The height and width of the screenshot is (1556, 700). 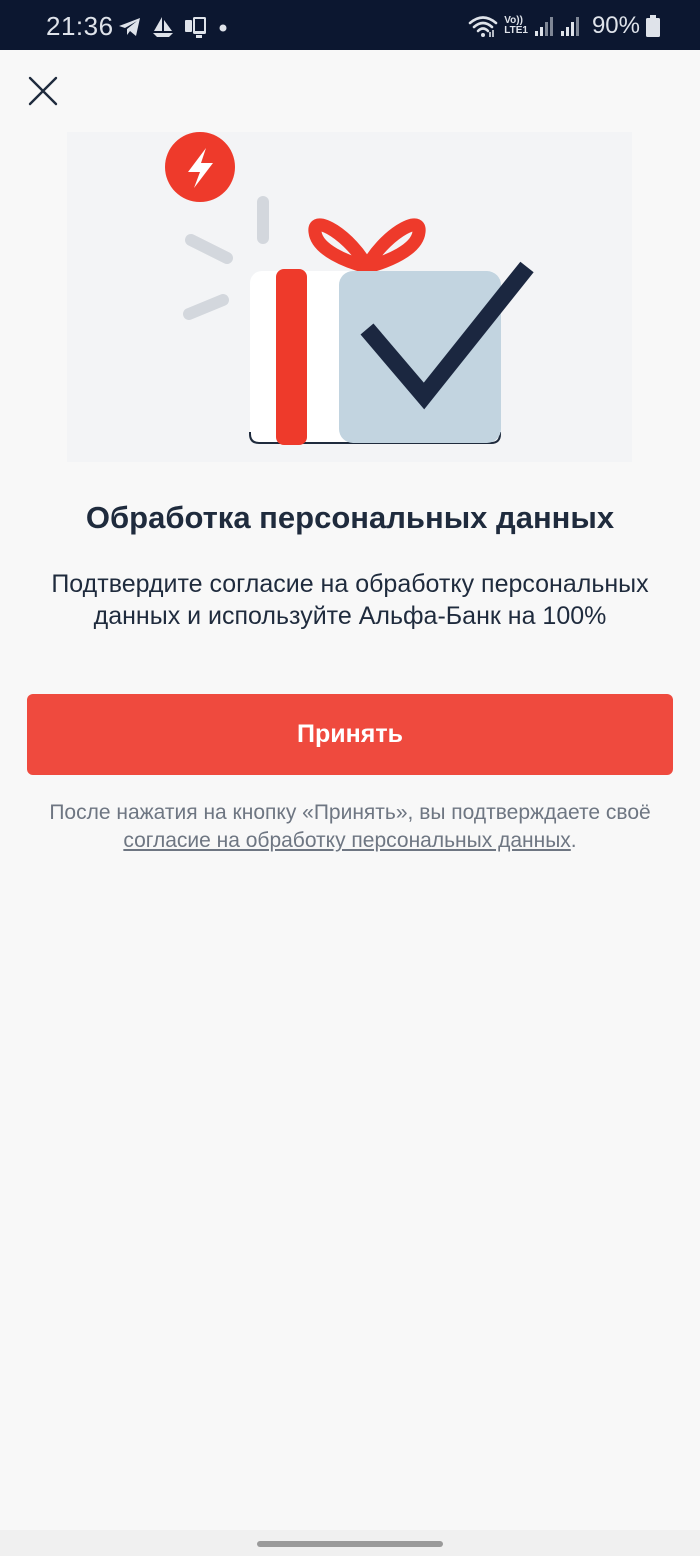 I want to click on gift-bow-left, so click(x=341, y=246).